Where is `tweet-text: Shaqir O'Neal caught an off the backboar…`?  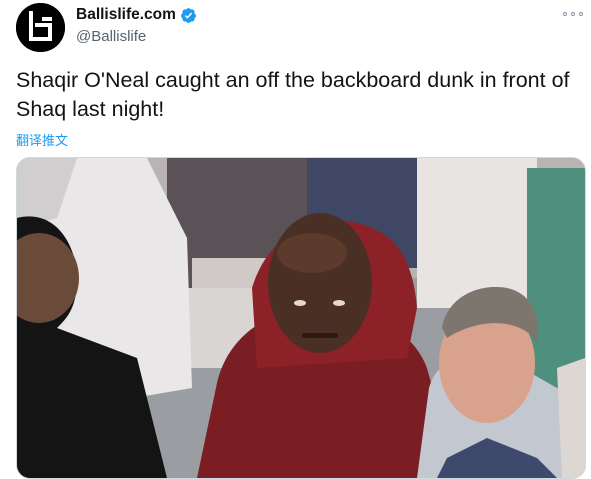 tweet-text: Shaqir O'Neal caught an off the backboar… is located at coordinates (293, 94).